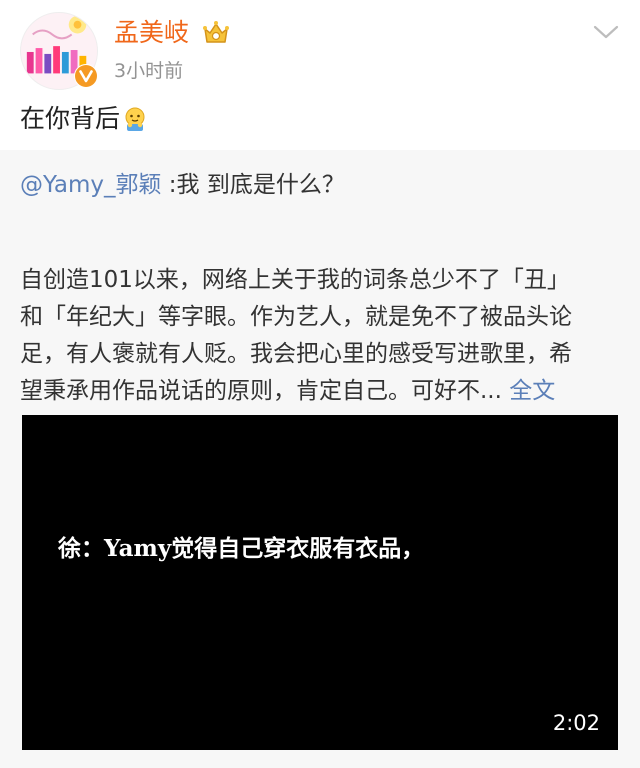 The height and width of the screenshot is (768, 640). I want to click on repost-header: @Yamy_郭颖 :我 到底是什么？, so click(182, 185).